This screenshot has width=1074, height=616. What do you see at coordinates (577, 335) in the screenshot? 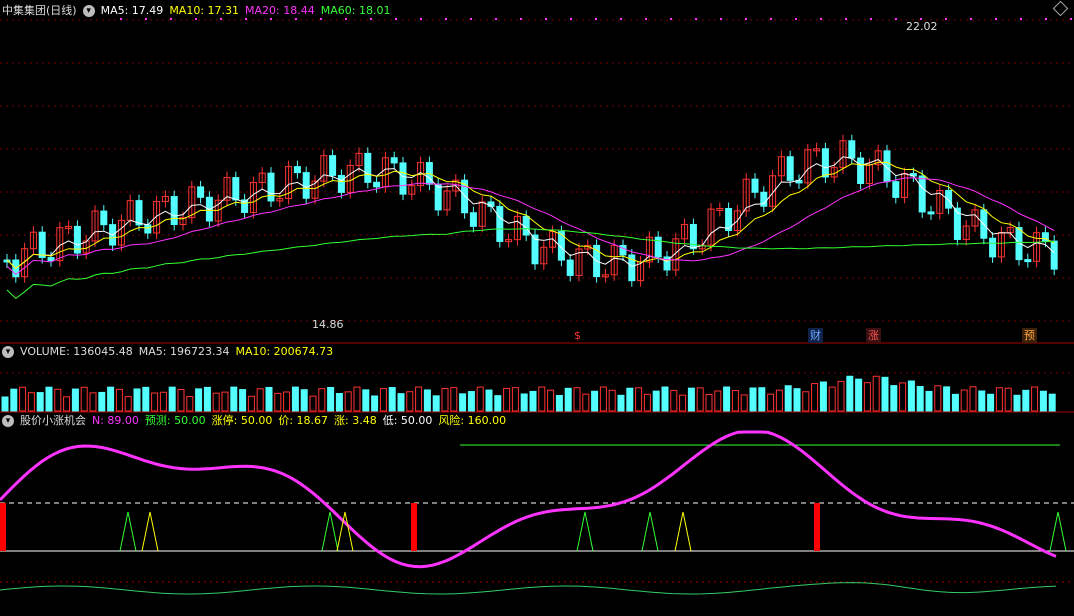
I see `event-dividend-marker: $` at bounding box center [577, 335].